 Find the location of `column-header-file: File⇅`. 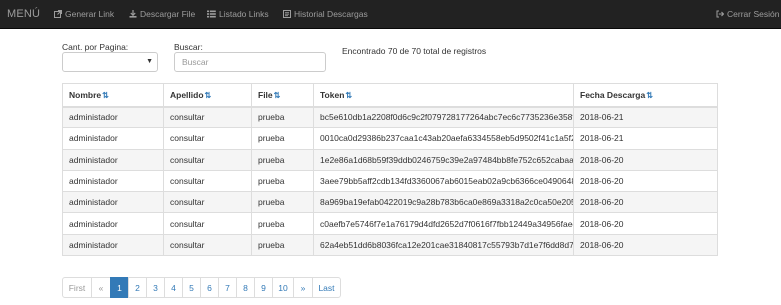

column-header-file: File⇅ is located at coordinates (282, 95).